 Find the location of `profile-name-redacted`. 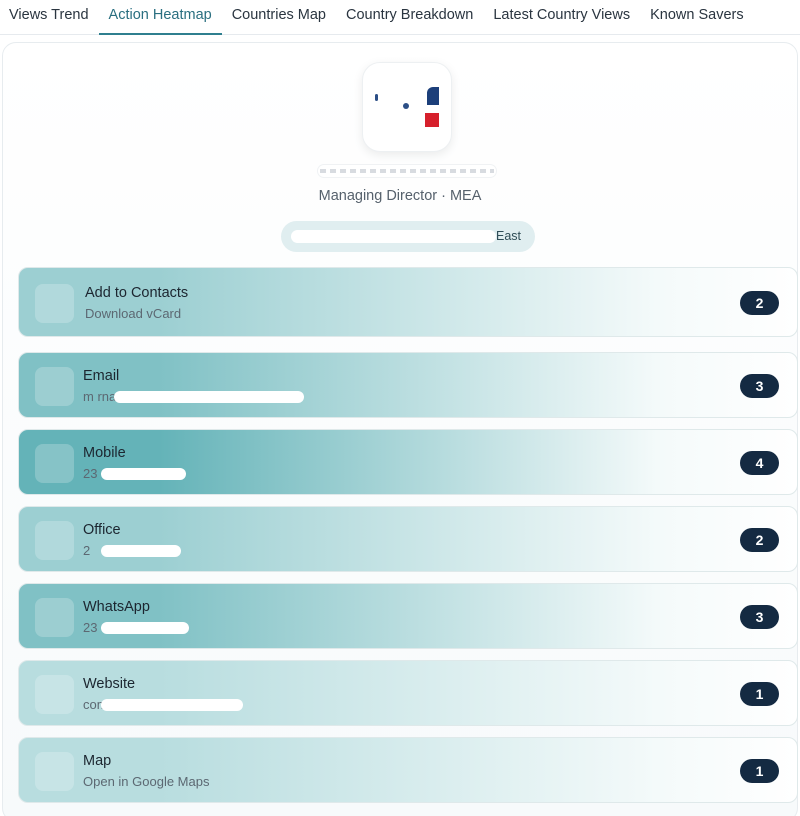

profile-name-redacted is located at coordinates (407, 171).